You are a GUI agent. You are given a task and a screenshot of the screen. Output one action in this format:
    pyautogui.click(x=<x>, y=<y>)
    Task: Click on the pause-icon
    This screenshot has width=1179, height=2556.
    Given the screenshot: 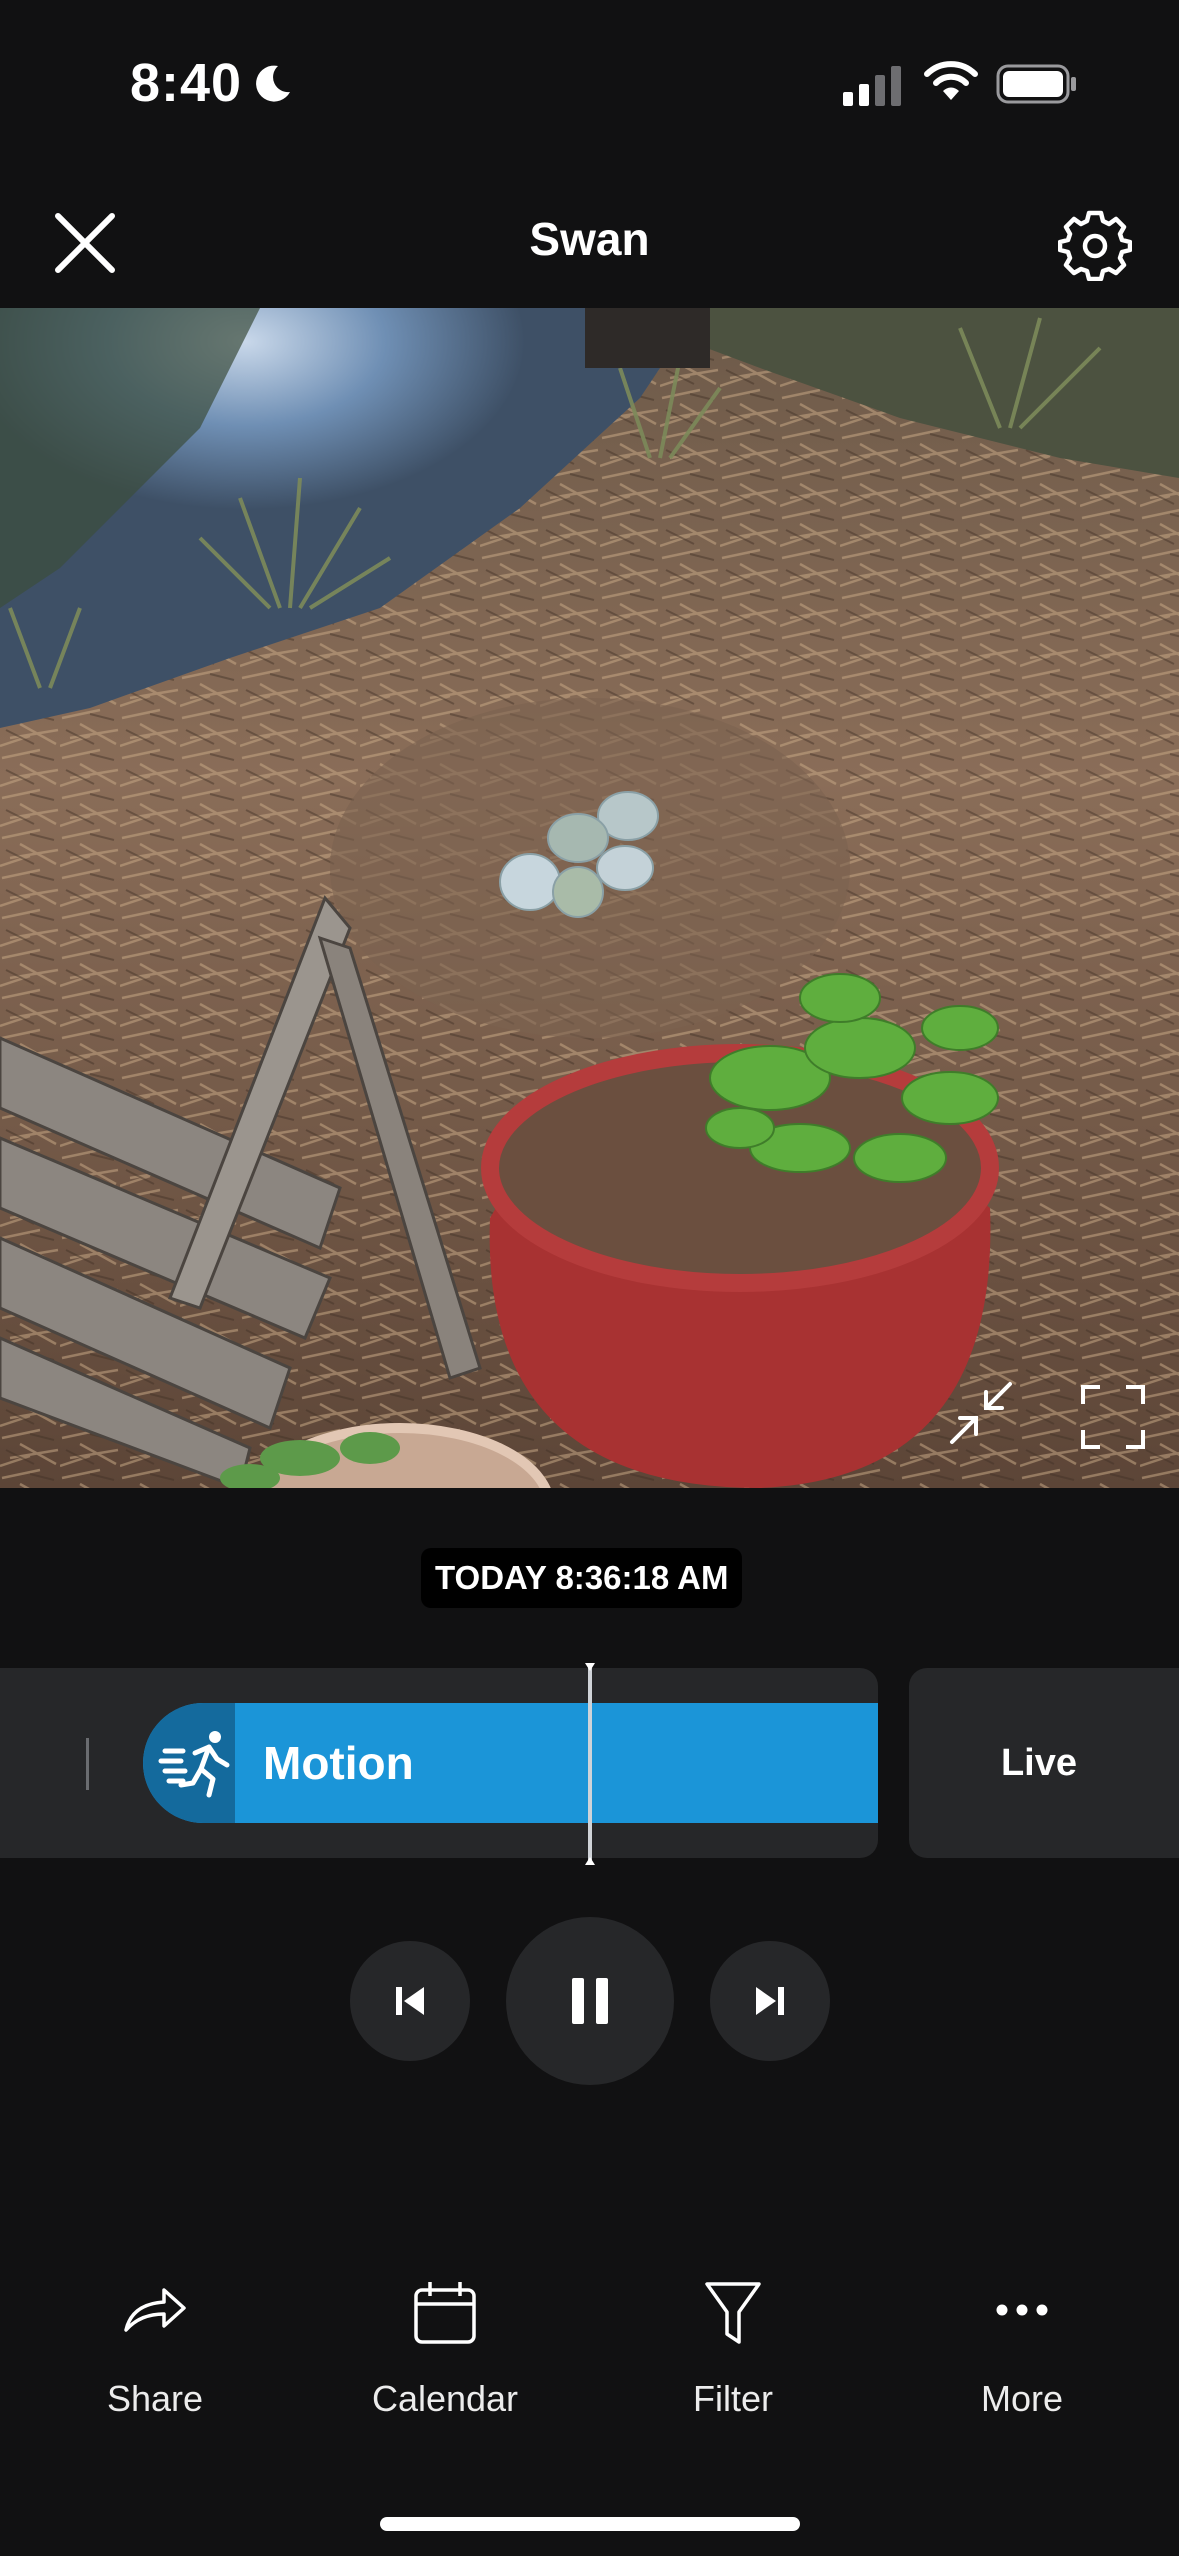 What is the action you would take?
    pyautogui.click(x=590, y=2001)
    